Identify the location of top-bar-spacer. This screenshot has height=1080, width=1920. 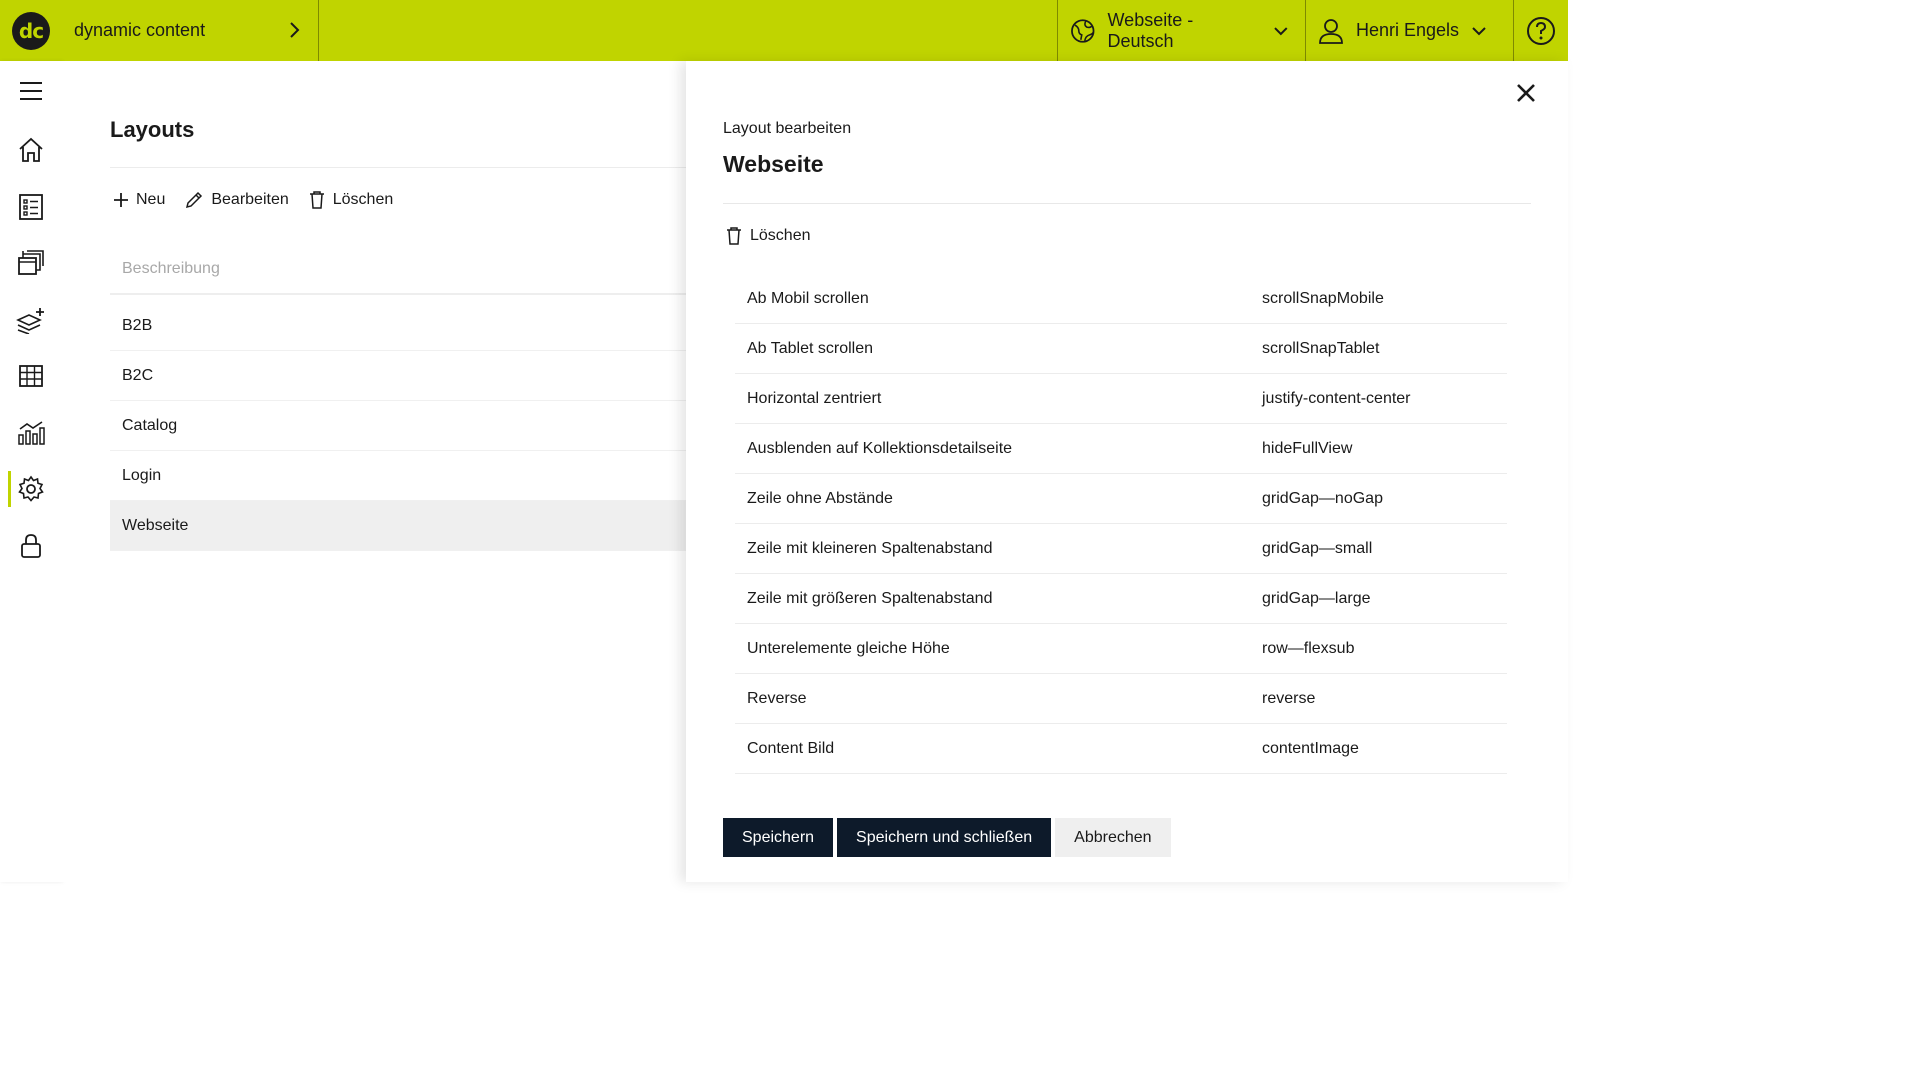
(688, 30).